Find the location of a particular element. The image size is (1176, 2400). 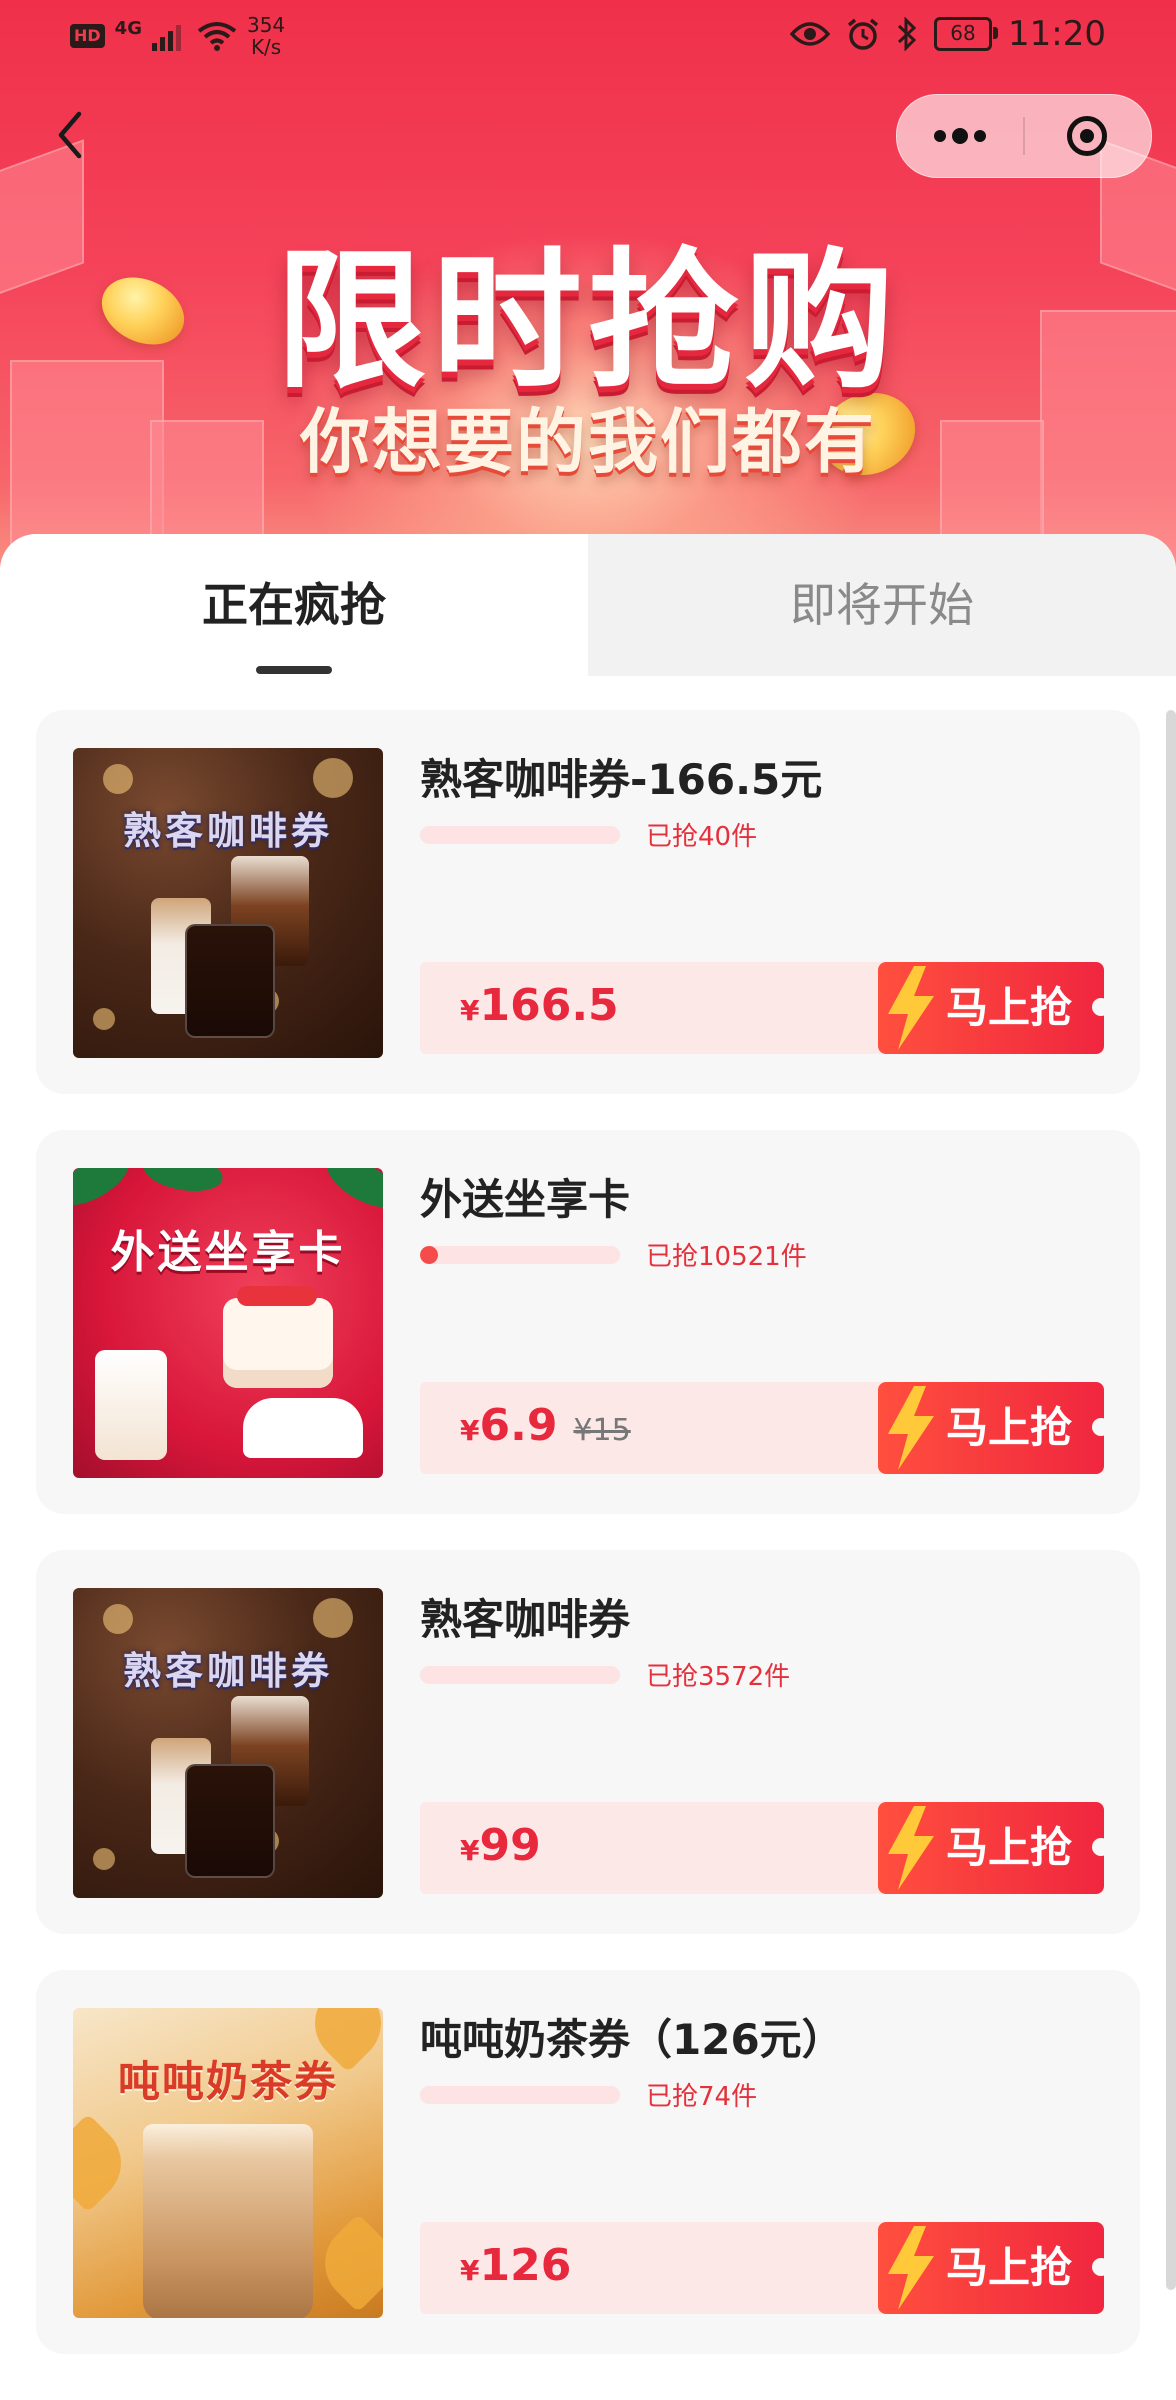

bluetooth-icon is located at coordinates (907, 34).